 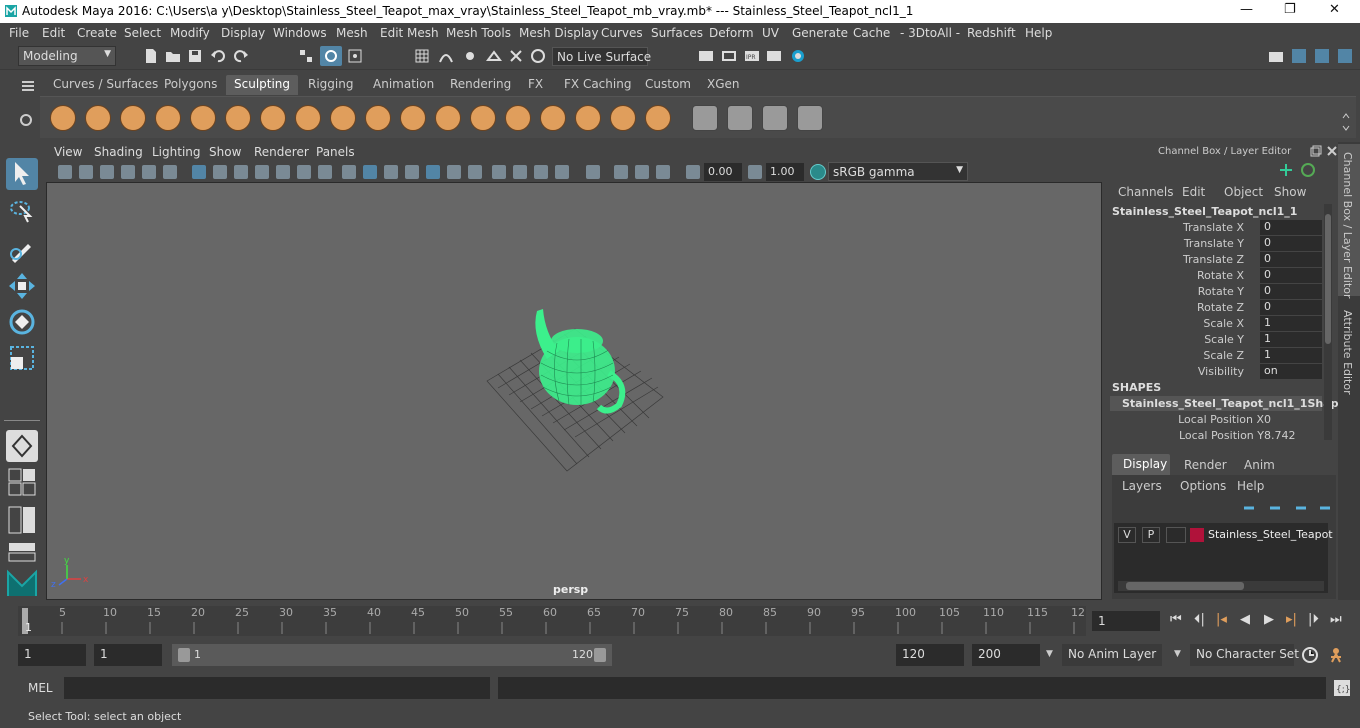 I want to click on menu-mesh-display: Mesh Display, so click(x=559, y=33).